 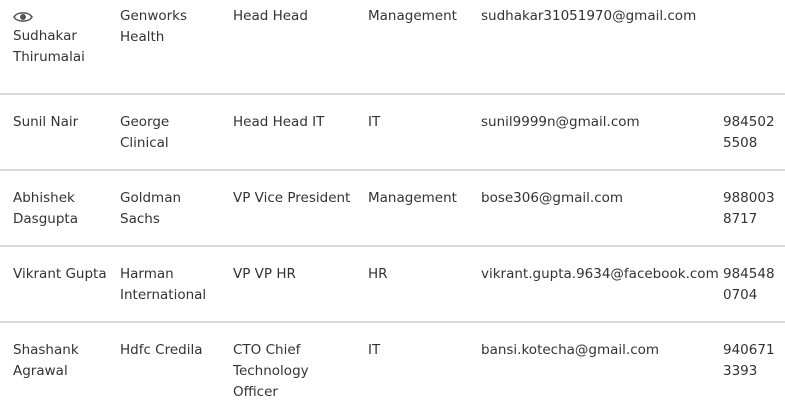 I want to click on job-title: Head Head, so click(x=270, y=16).